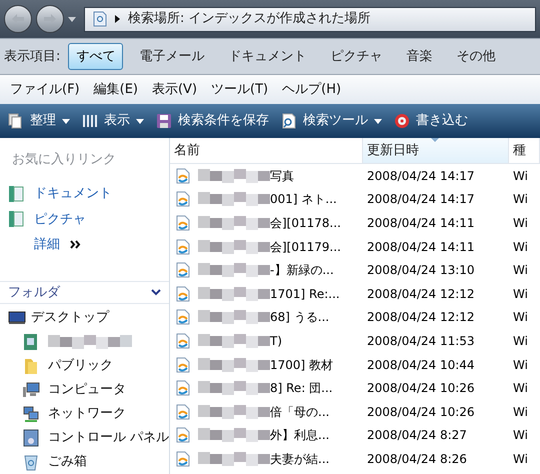  I want to click on filter-tab: すべて, so click(96, 56).